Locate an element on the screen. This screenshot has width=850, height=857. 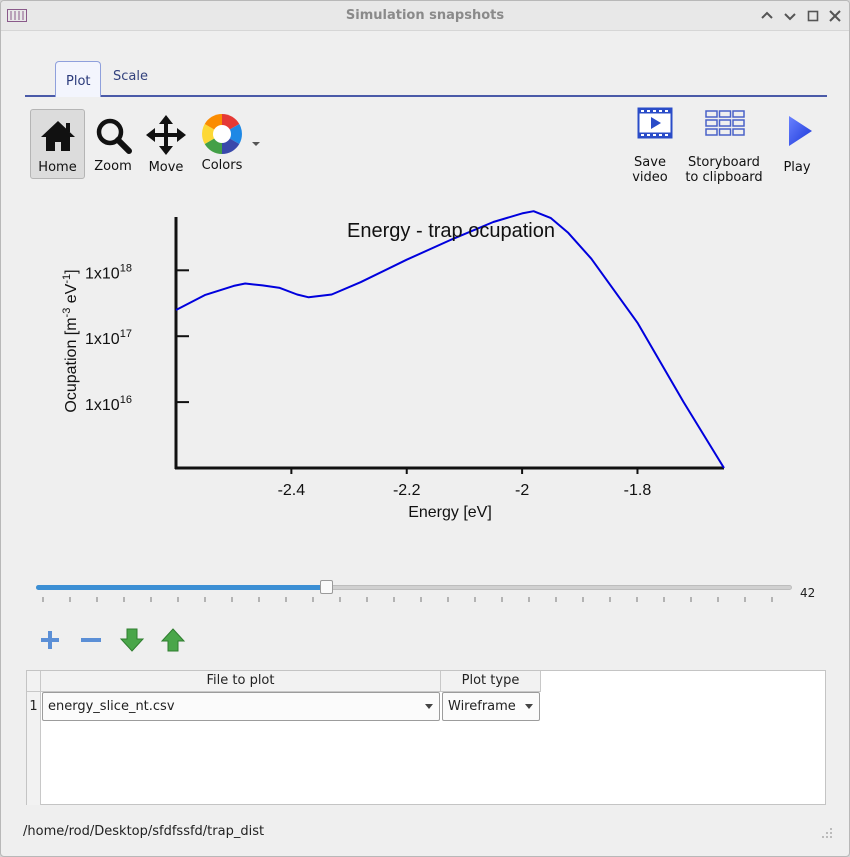
y-tick-label: 1x1016 is located at coordinates (108, 404).